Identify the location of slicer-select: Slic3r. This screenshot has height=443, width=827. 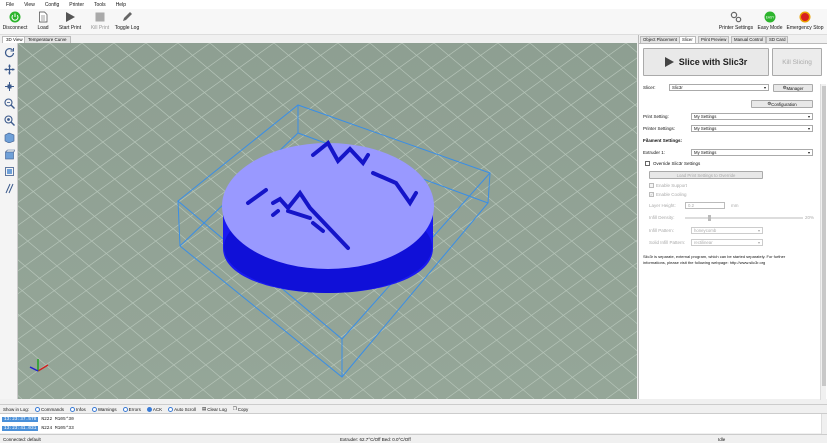
(719, 87).